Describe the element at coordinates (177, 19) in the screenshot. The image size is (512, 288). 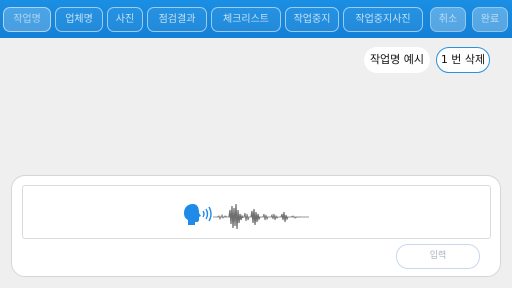
I see `tab-inspection-result: 점검결과` at that location.